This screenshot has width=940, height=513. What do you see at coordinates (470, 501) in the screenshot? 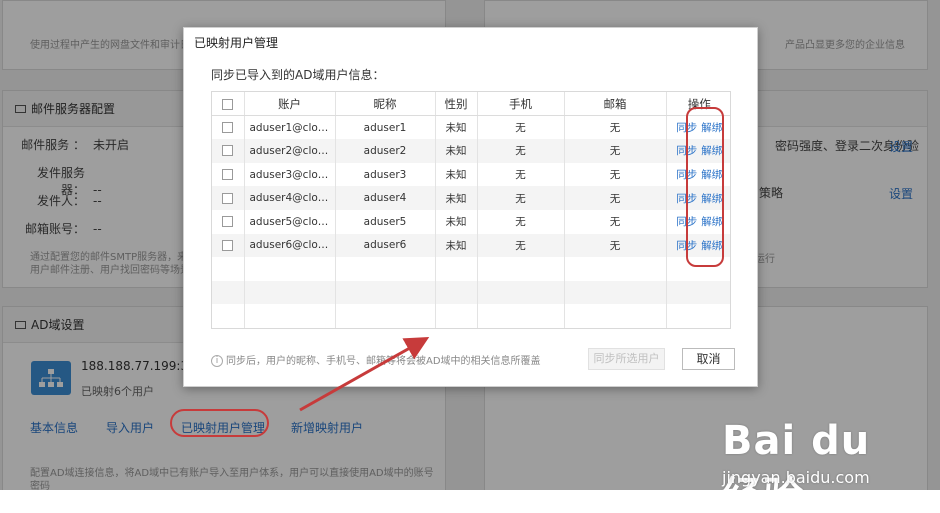
I see `torn-paper-edge` at bounding box center [470, 501].